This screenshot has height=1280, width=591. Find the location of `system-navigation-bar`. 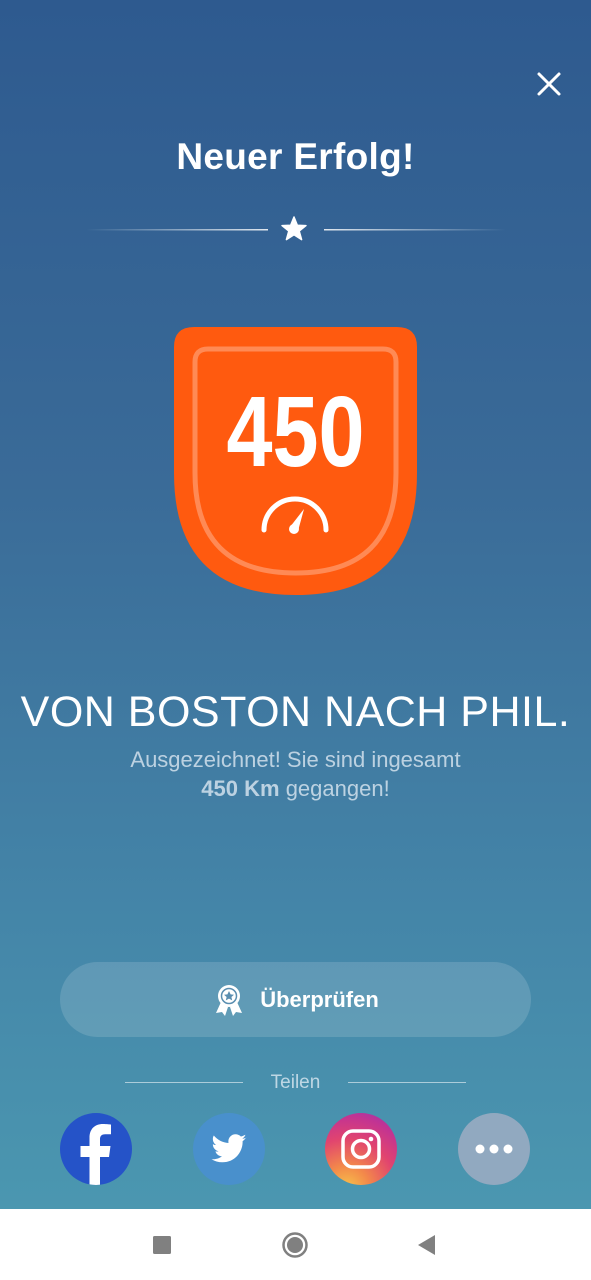

system-navigation-bar is located at coordinates (295, 1244).